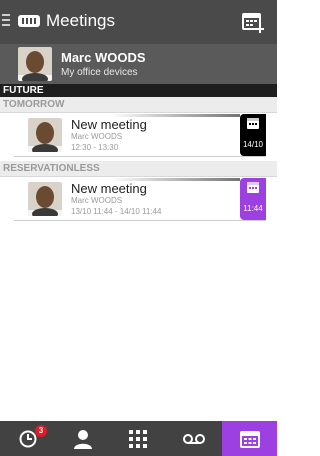 The image size is (320, 456). What do you see at coordinates (41, 431) in the screenshot?
I see `history-notification-badge: 3` at bounding box center [41, 431].